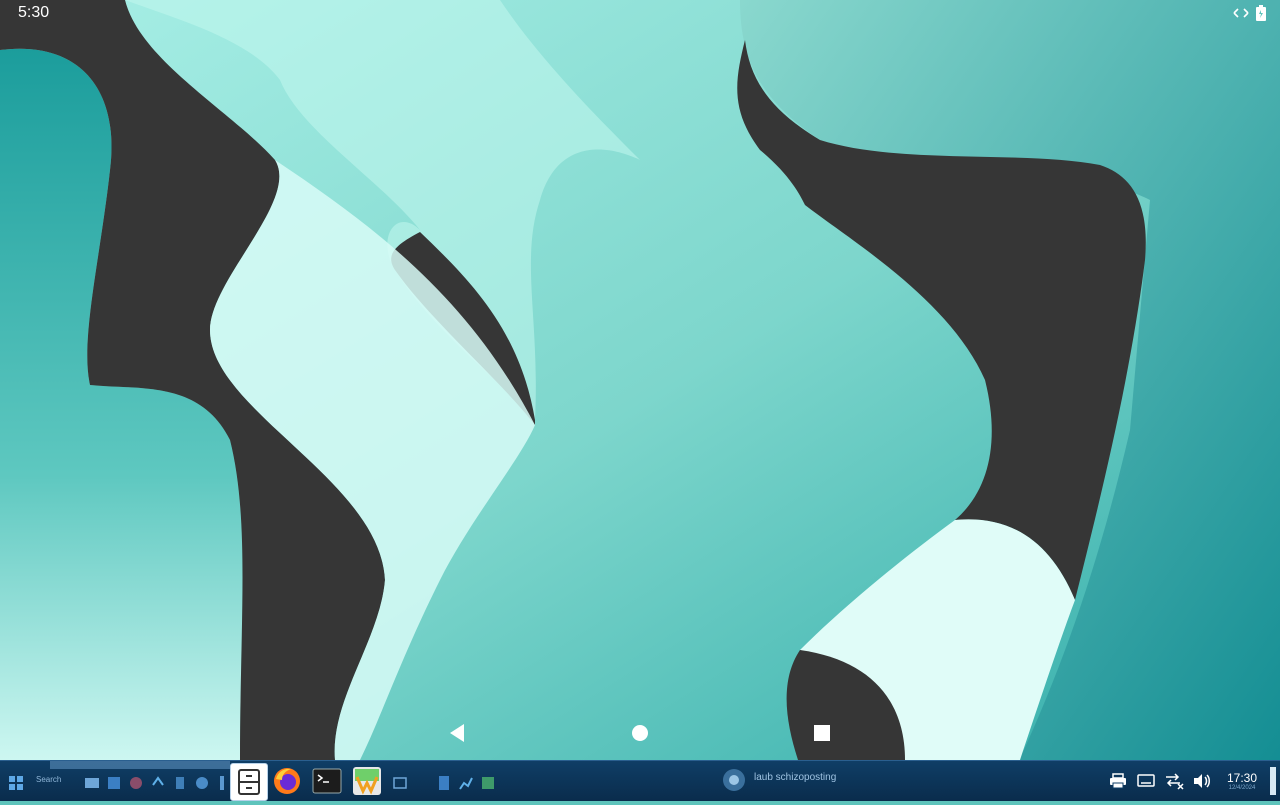  What do you see at coordinates (34, 12) in the screenshot?
I see `status-time: 5:30` at bounding box center [34, 12].